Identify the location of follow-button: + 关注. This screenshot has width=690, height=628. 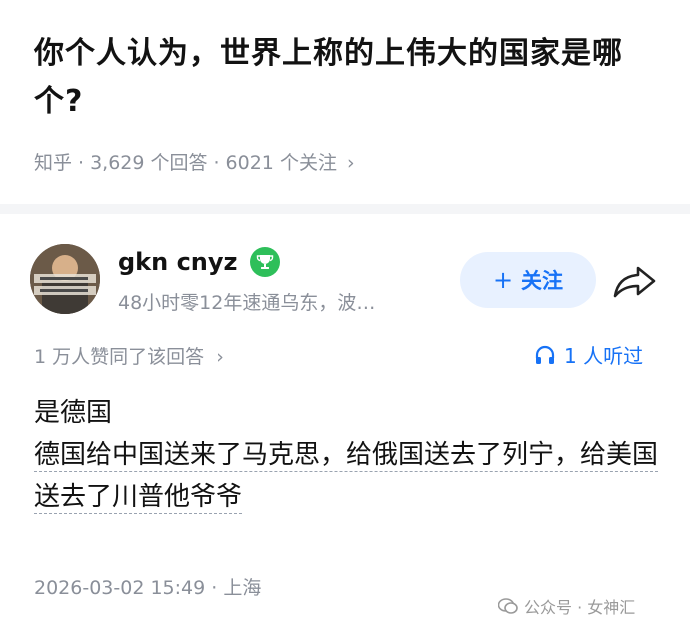
(528, 280).